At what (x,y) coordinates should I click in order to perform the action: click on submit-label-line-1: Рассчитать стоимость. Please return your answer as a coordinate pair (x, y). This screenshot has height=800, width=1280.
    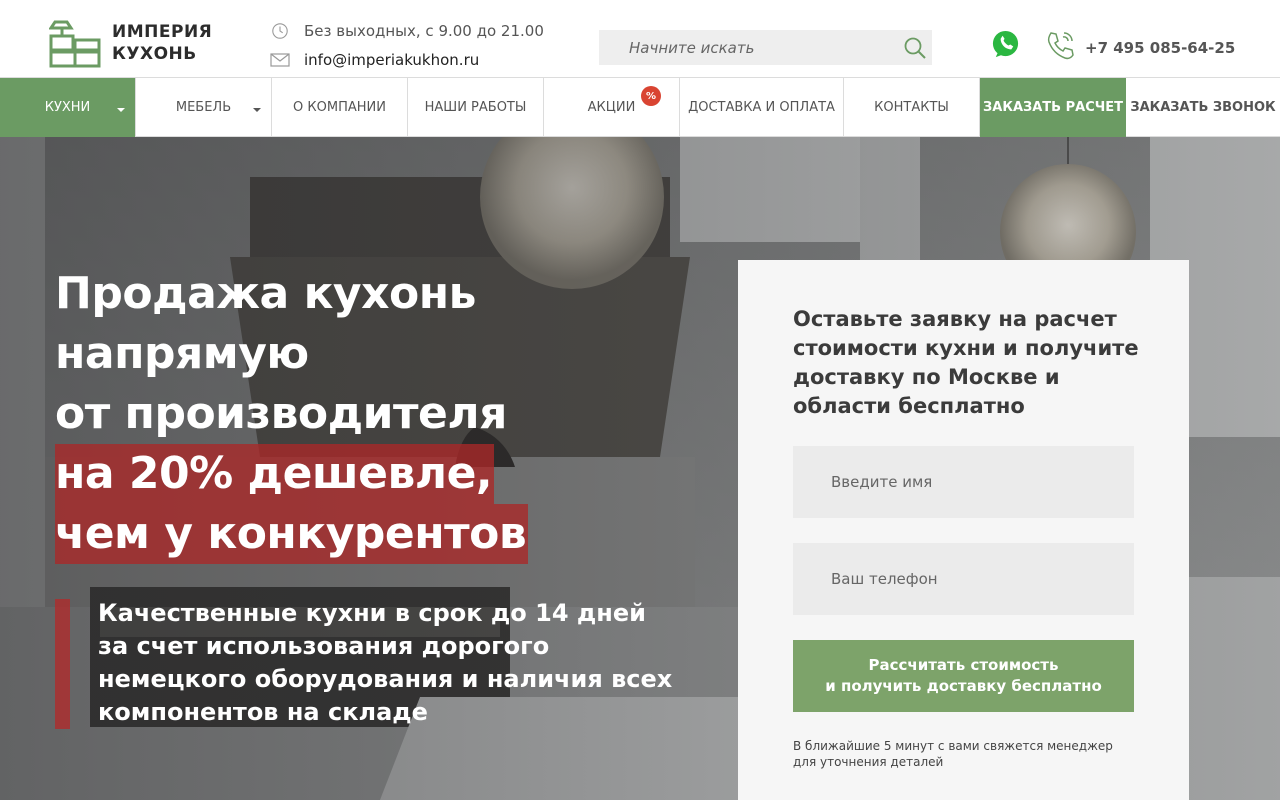
    Looking at the image, I should click on (963, 665).